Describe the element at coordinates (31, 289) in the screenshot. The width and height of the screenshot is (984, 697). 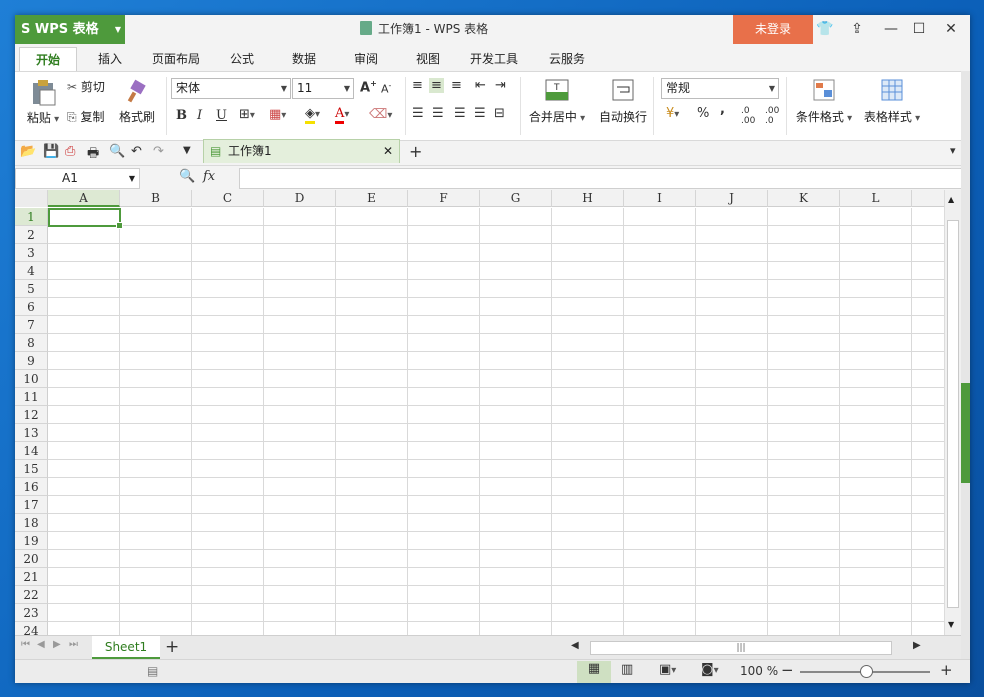
I see `row-header-5: 5` at that location.